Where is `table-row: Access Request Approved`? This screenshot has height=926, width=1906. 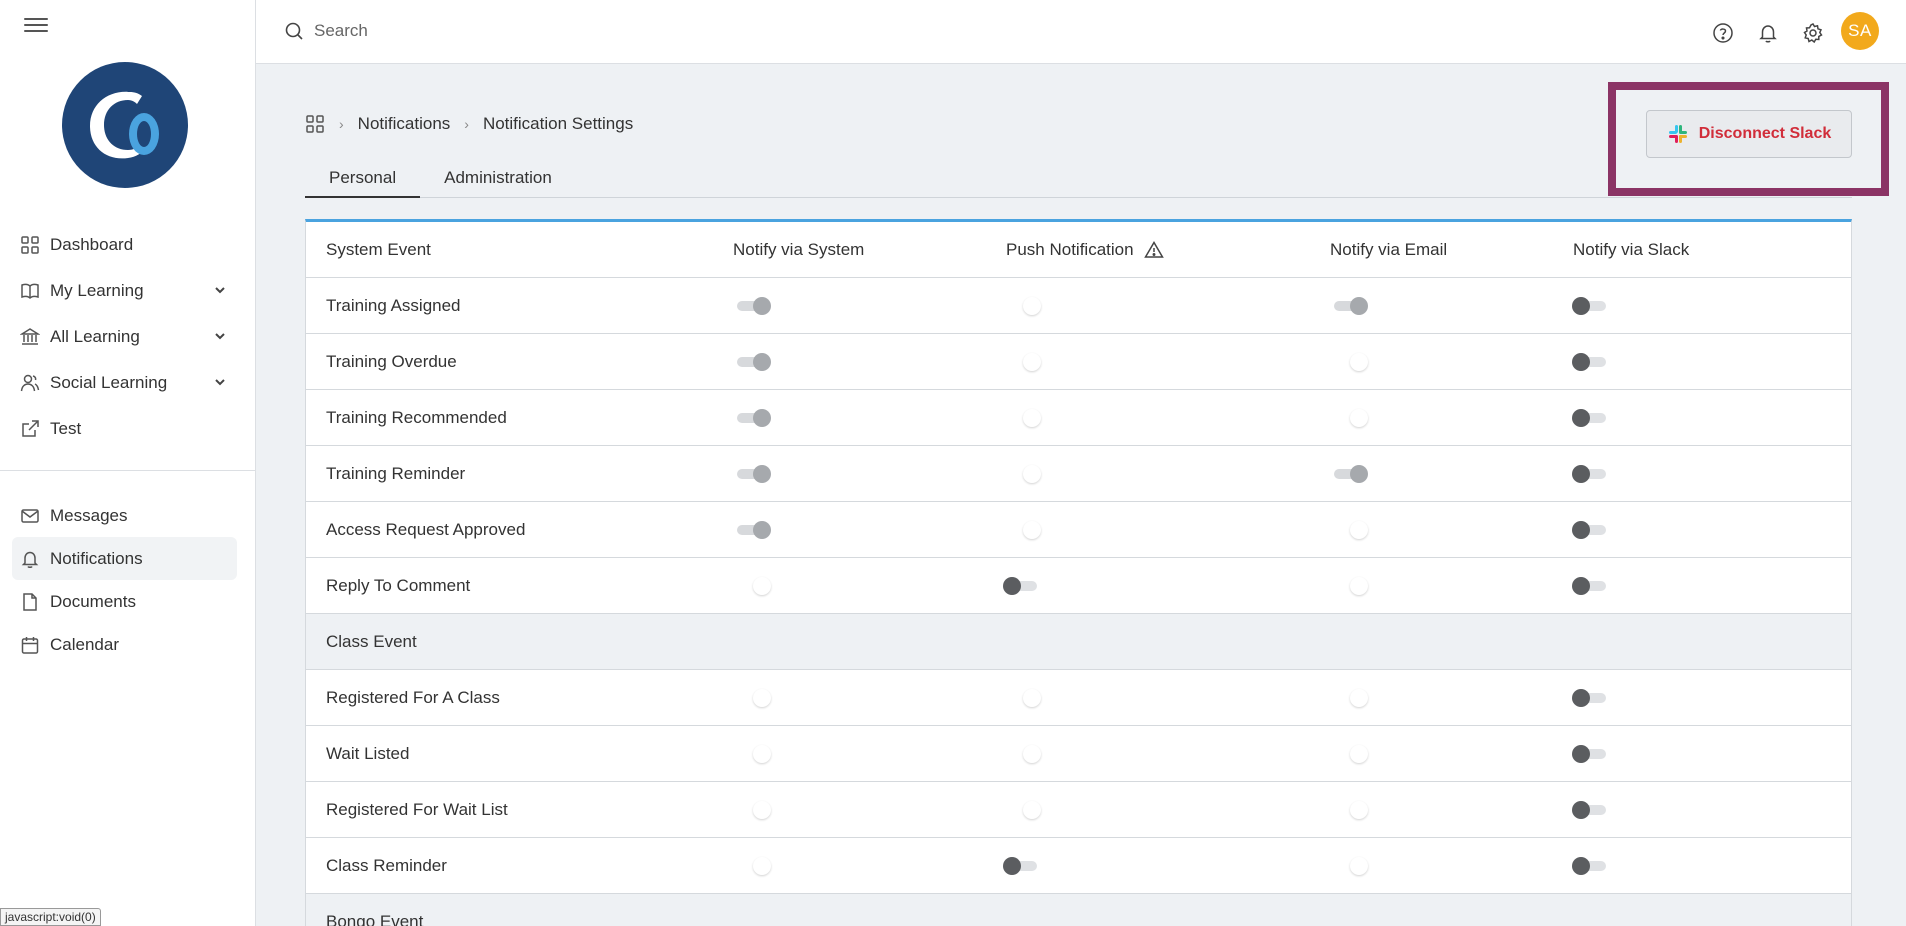
table-row: Access Request Approved is located at coordinates (1078, 530).